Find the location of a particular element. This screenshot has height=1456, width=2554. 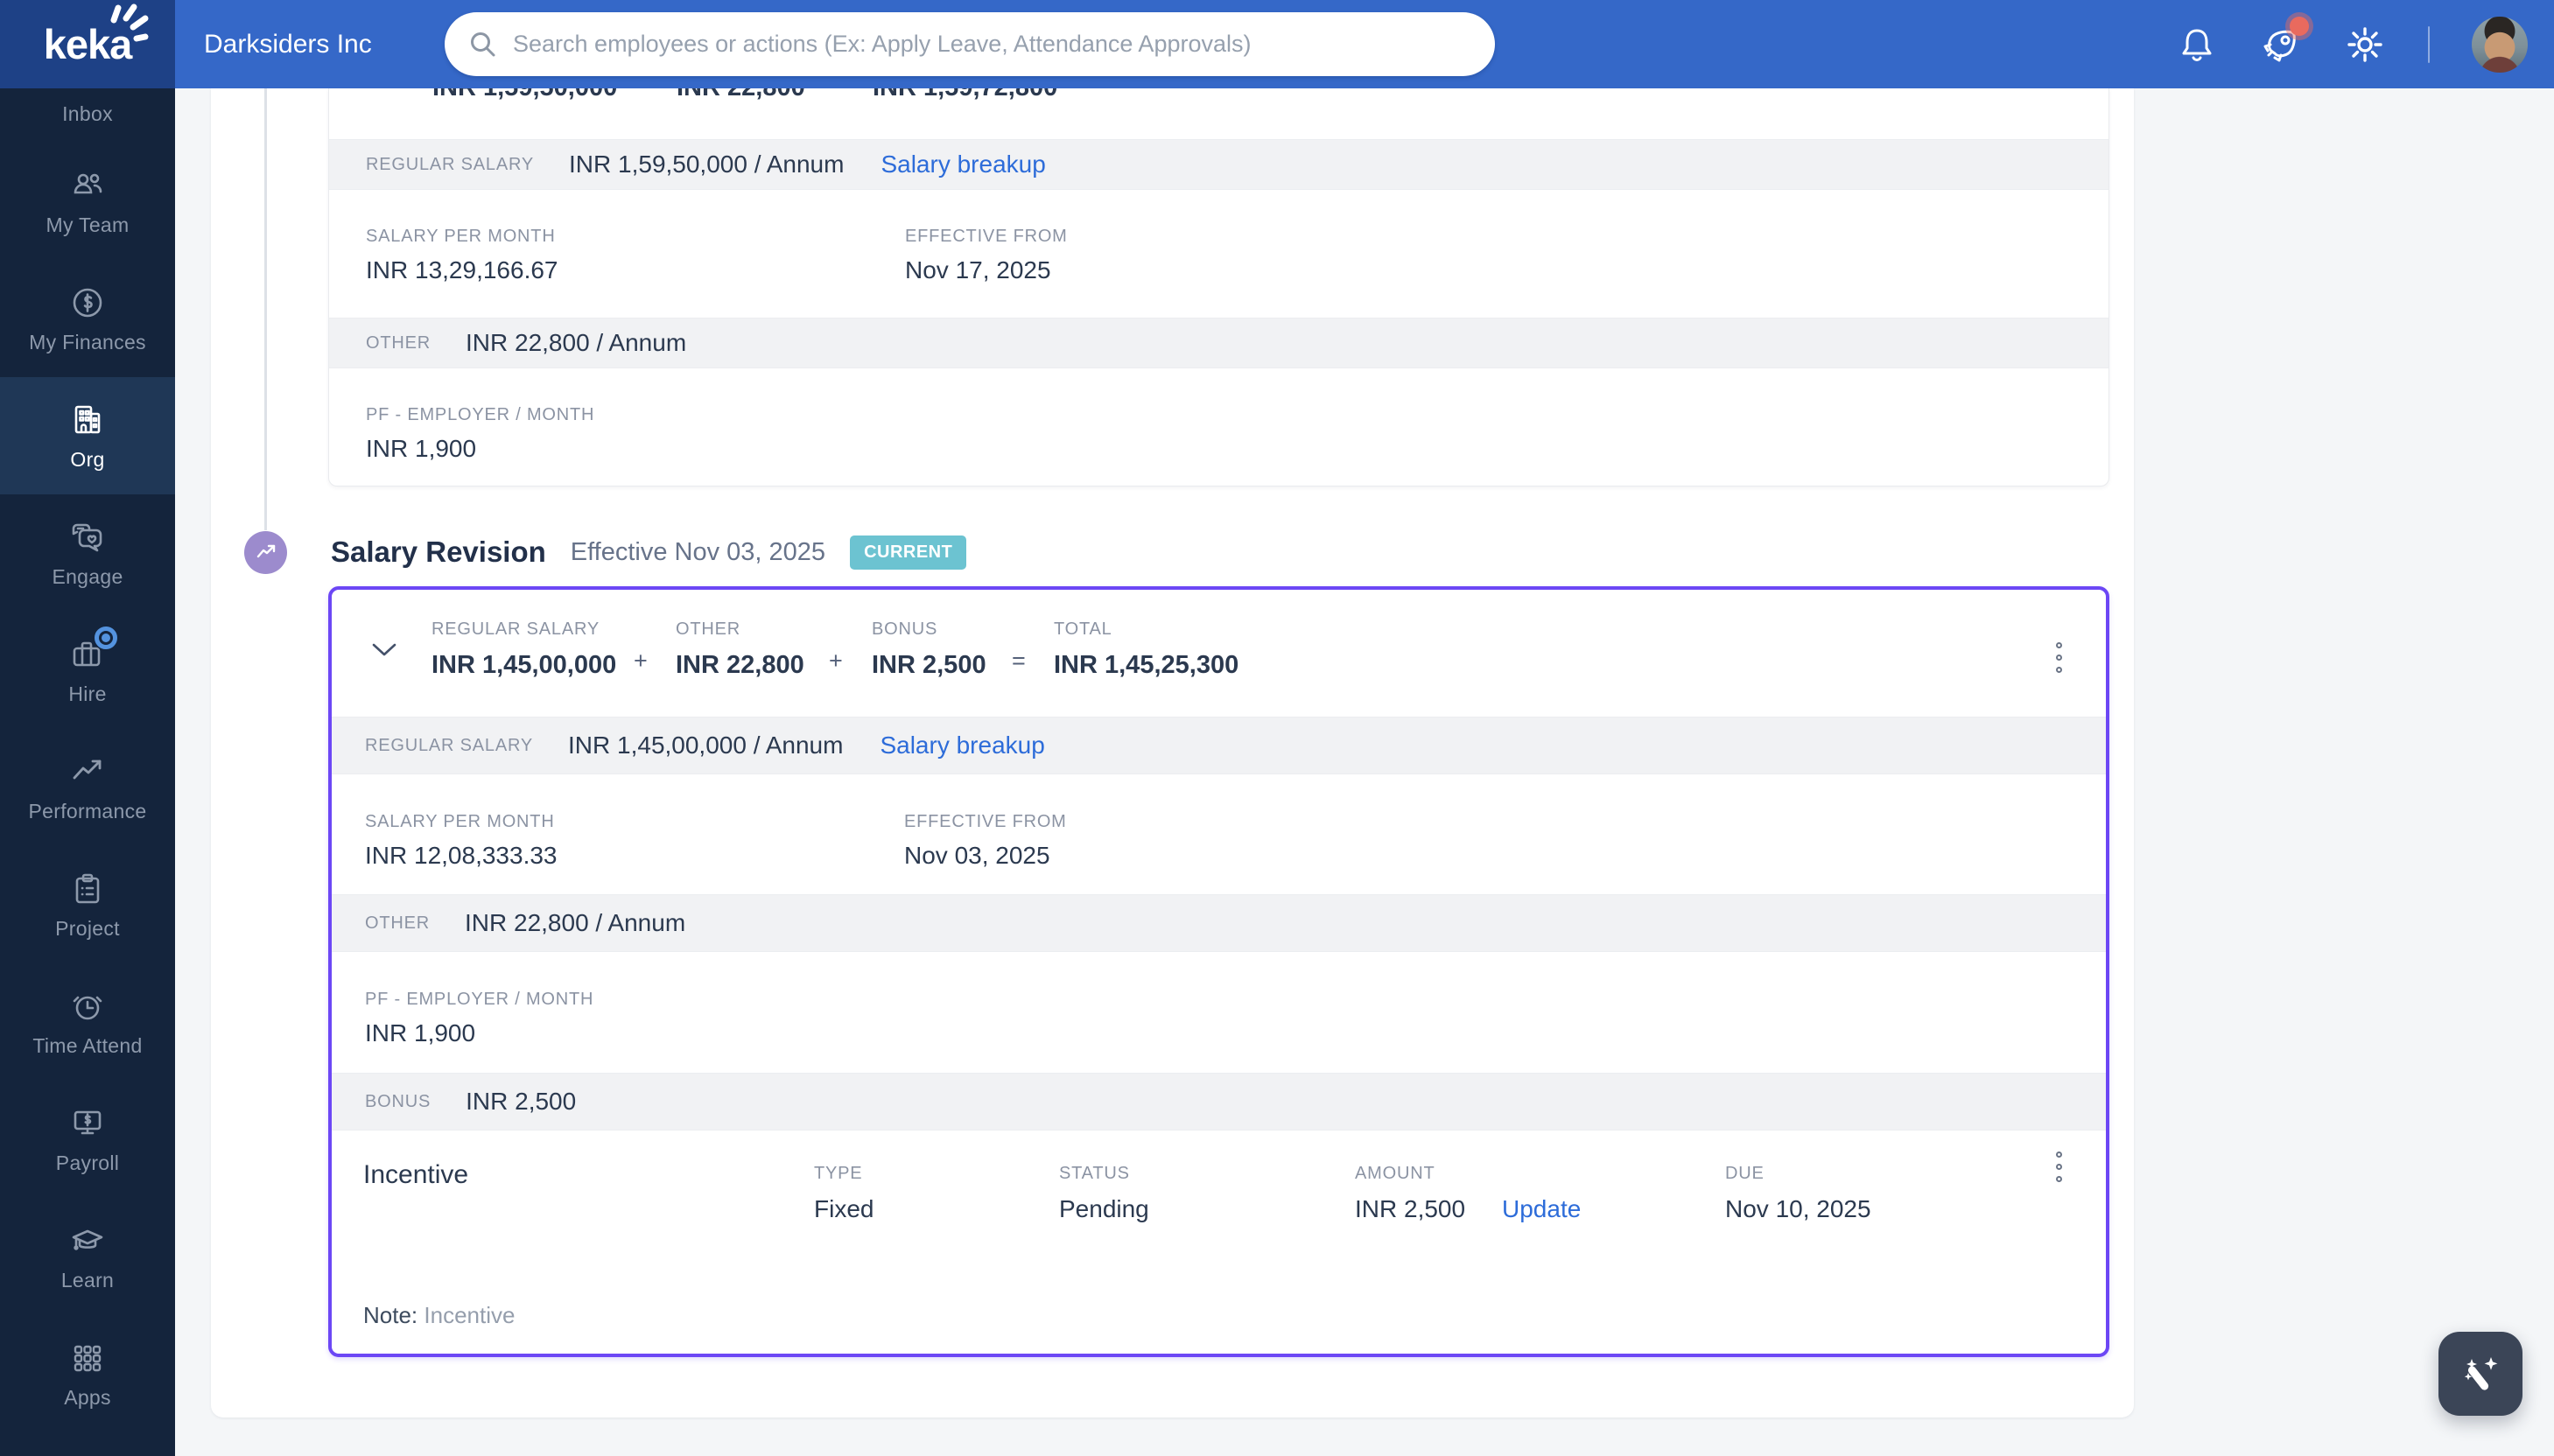

summary-bonus: BONUS INR 2,500 is located at coordinates (929, 650).